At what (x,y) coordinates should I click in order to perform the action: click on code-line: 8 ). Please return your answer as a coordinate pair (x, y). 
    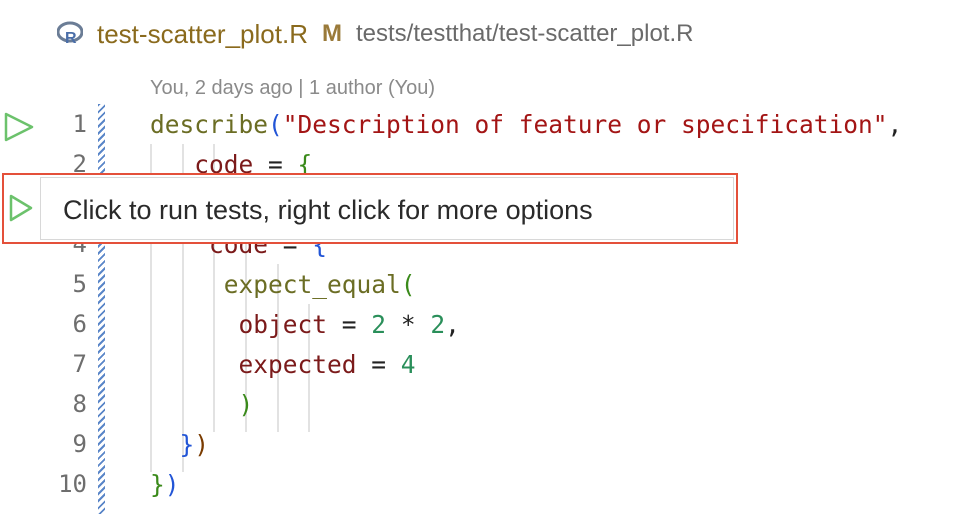
    Looking at the image, I should click on (483, 404).